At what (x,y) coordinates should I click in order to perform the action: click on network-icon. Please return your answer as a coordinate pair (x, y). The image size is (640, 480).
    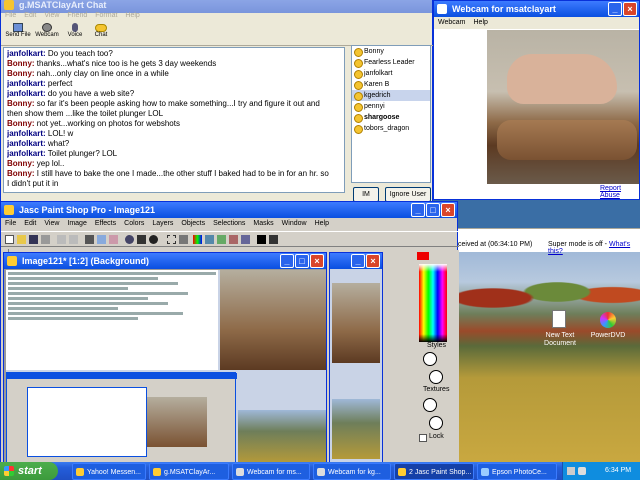
    Looking at the image, I should click on (571, 471).